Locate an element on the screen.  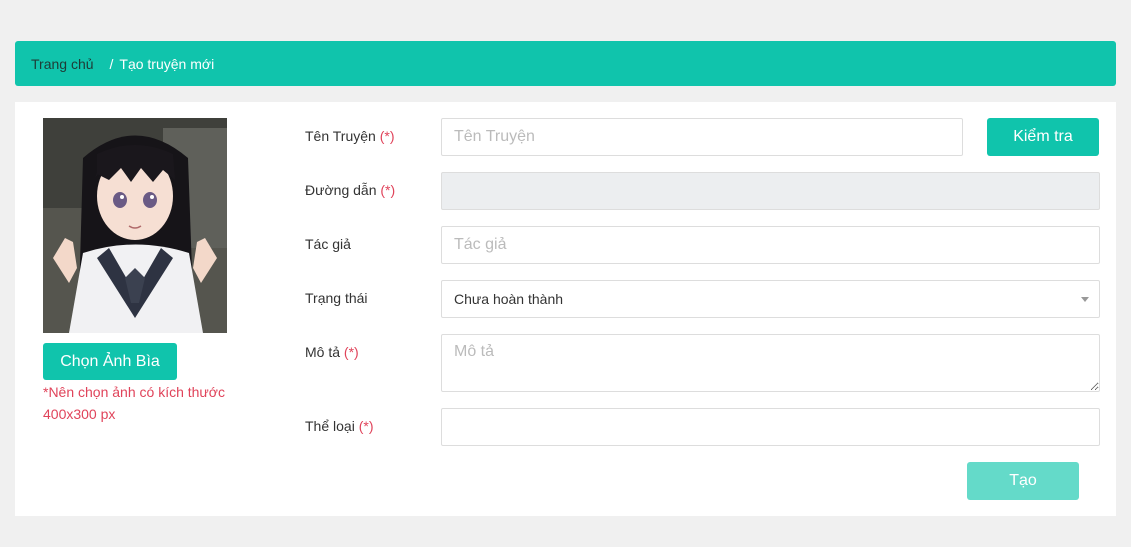
description-label-text: Mô tả is located at coordinates (323, 352).